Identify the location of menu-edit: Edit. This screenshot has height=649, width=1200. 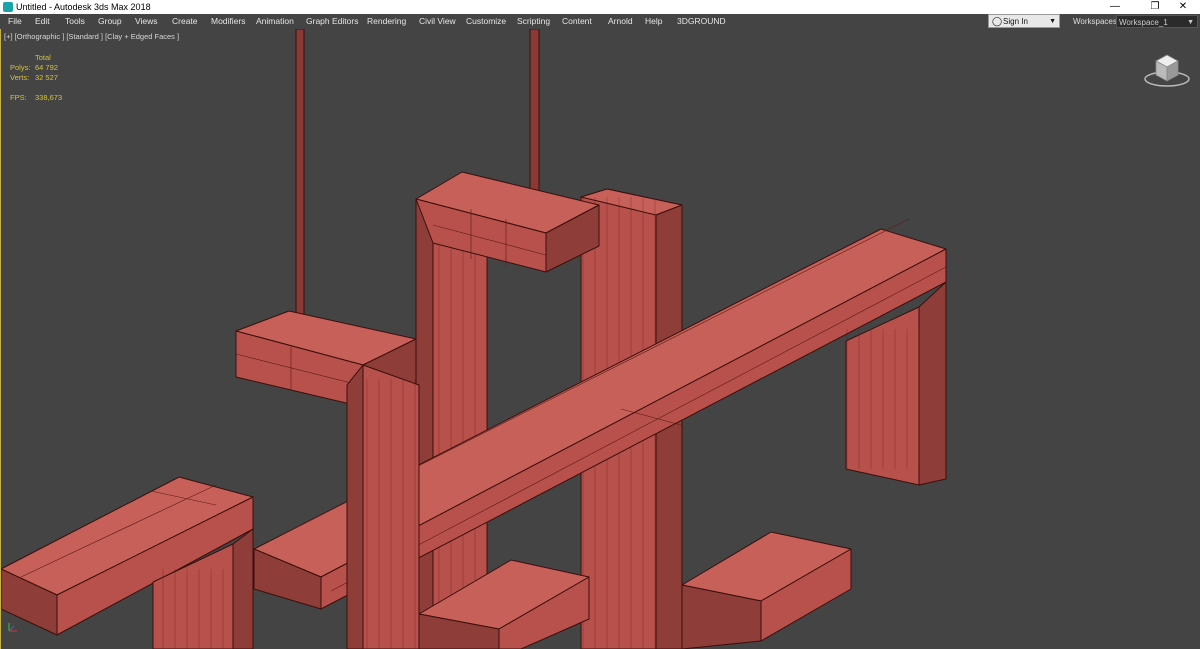
(42, 21).